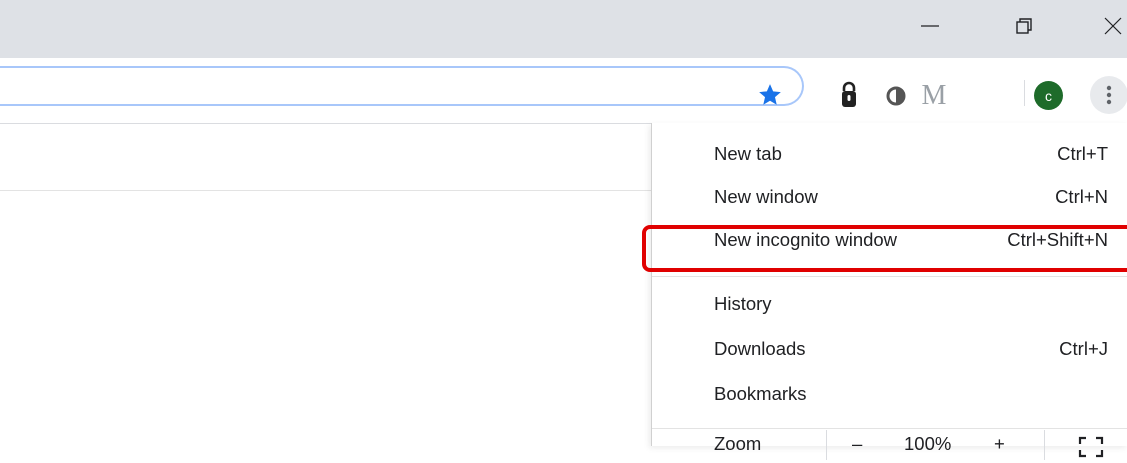  I want to click on fullscreen-button, so click(1091, 447).